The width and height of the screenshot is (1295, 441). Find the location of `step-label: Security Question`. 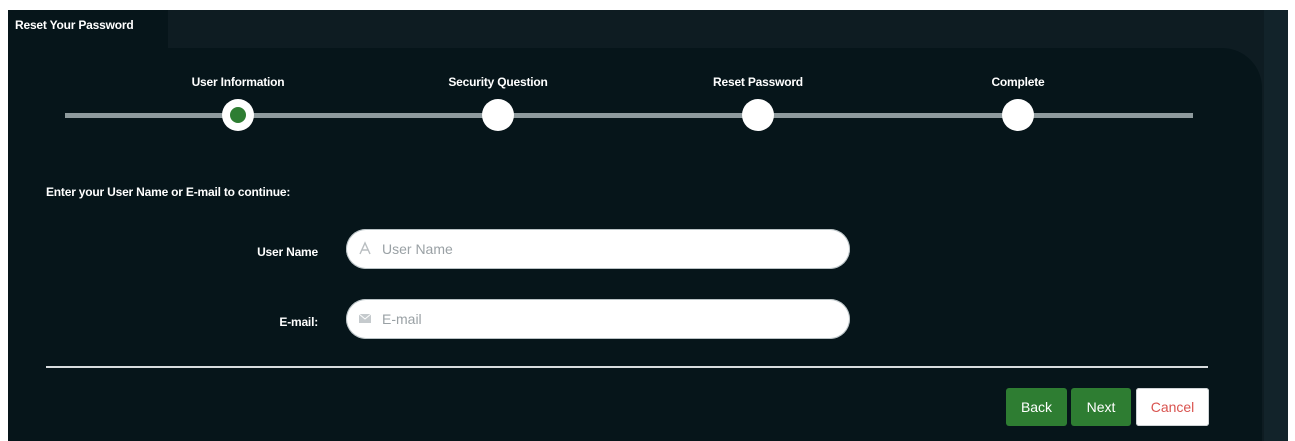

step-label: Security Question is located at coordinates (498, 82).